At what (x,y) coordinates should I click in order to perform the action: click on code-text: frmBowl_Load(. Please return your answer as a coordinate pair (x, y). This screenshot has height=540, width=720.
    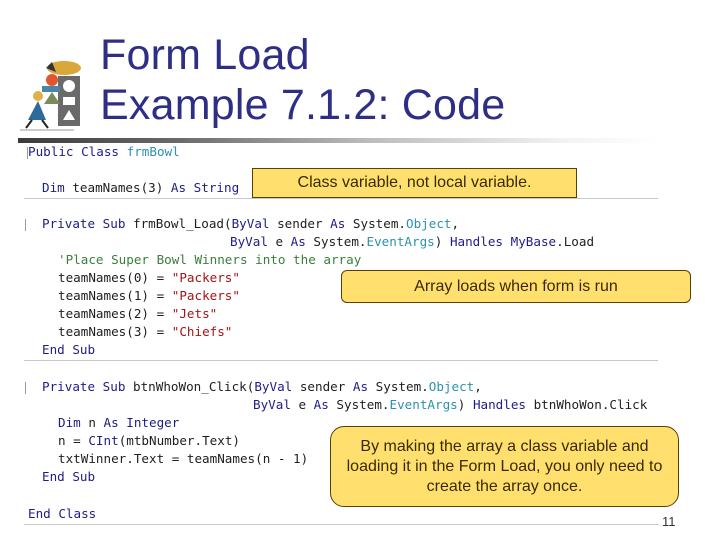
    Looking at the image, I should click on (178, 223).